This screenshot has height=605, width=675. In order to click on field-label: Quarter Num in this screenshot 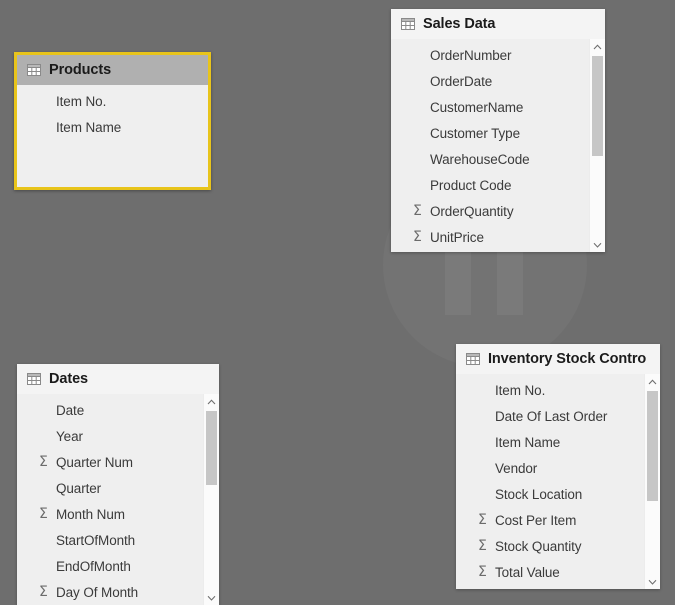, I will do `click(94, 462)`.